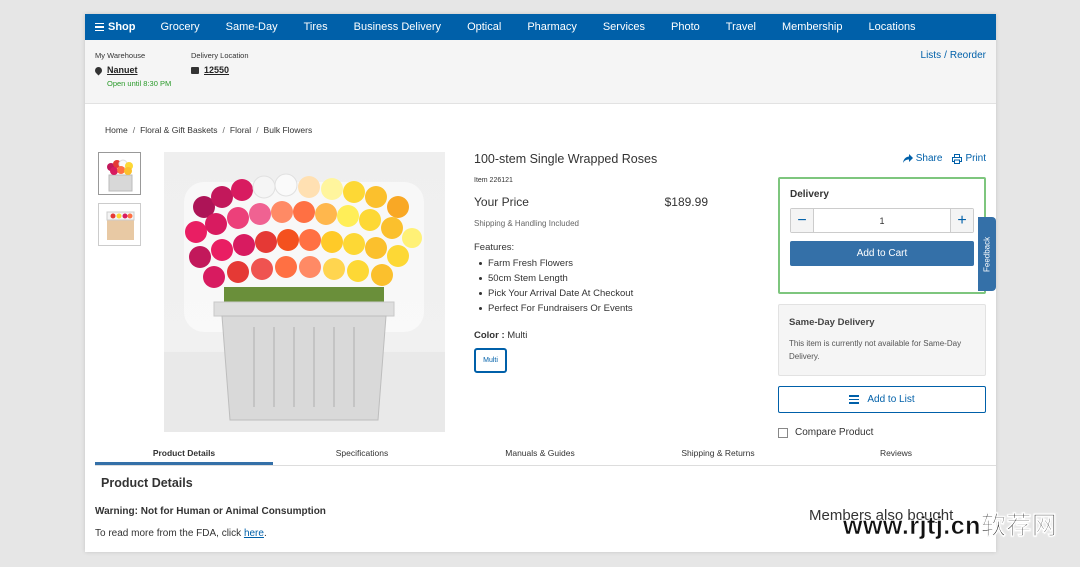 This screenshot has height=567, width=1080. Describe the element at coordinates (950, 526) in the screenshot. I see `site-watermark: www.rjtj.cn软荐网` at that location.